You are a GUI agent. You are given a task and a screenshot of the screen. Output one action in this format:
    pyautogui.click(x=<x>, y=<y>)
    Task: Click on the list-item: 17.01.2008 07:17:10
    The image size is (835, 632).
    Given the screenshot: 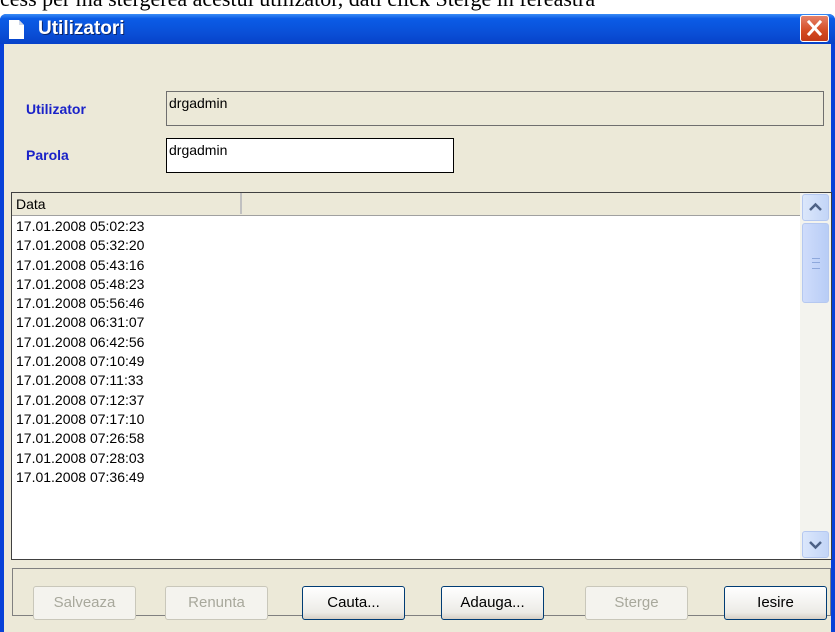 What is the action you would take?
    pyautogui.click(x=406, y=419)
    